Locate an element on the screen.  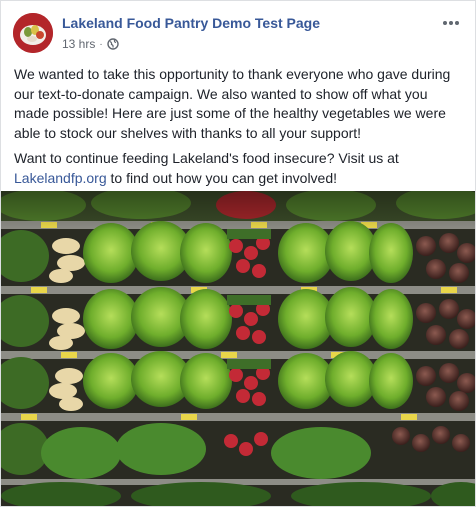
website-link: Lakelandfp.org is located at coordinates (60, 178).